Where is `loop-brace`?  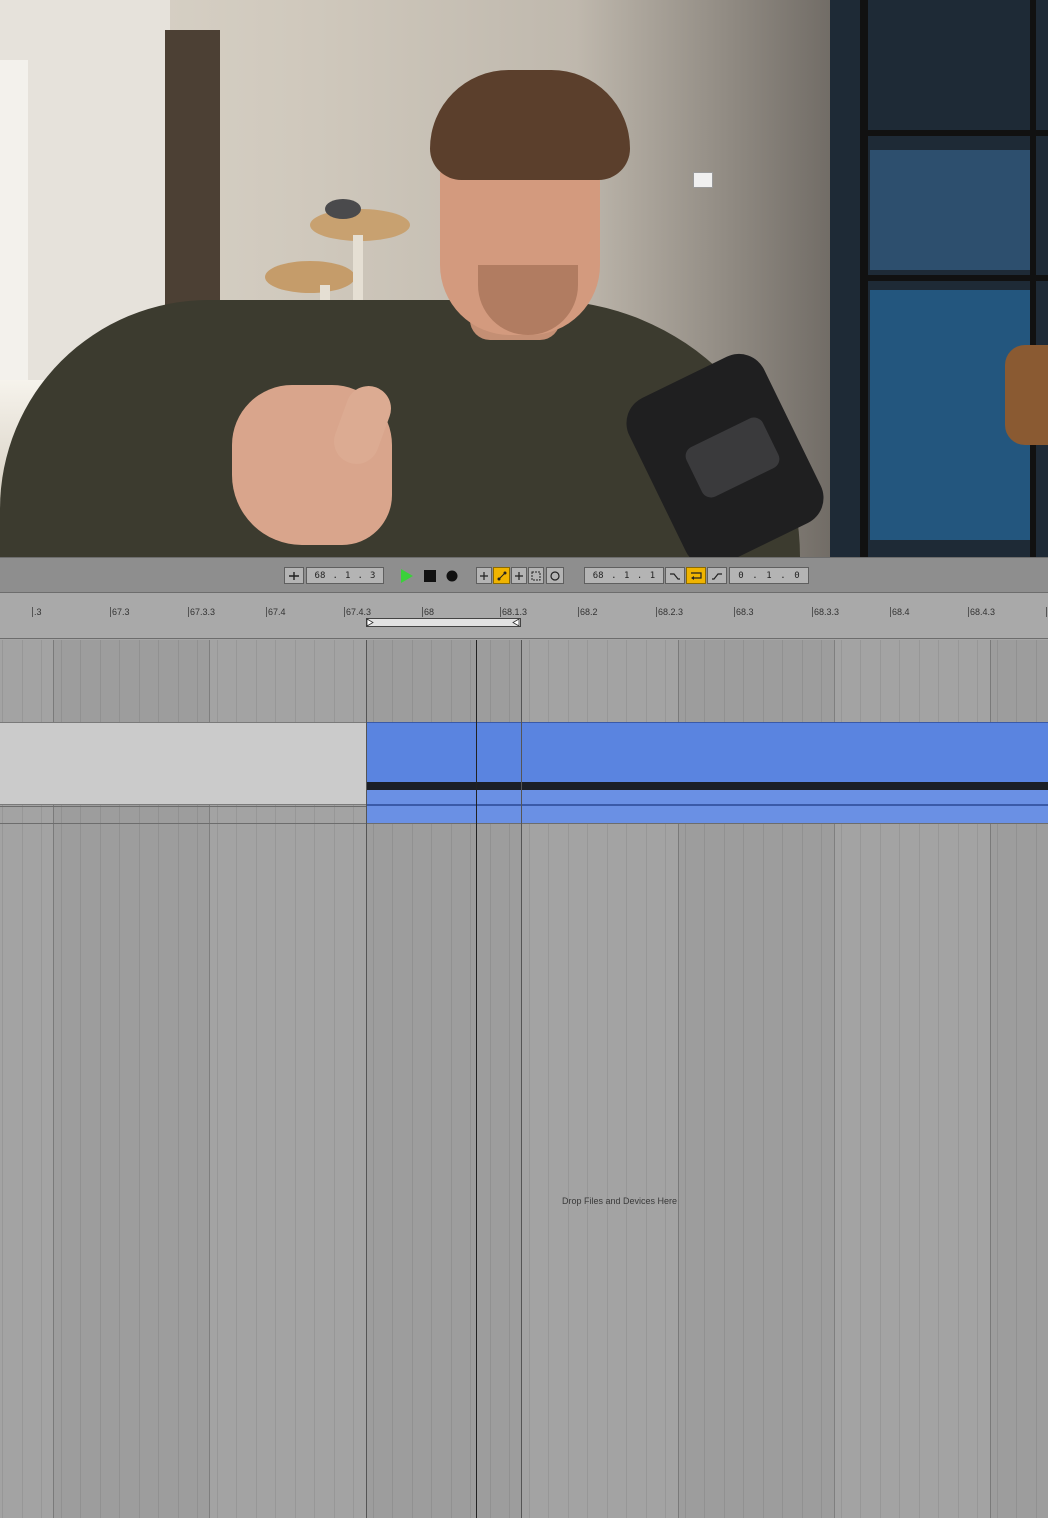 loop-brace is located at coordinates (443, 622).